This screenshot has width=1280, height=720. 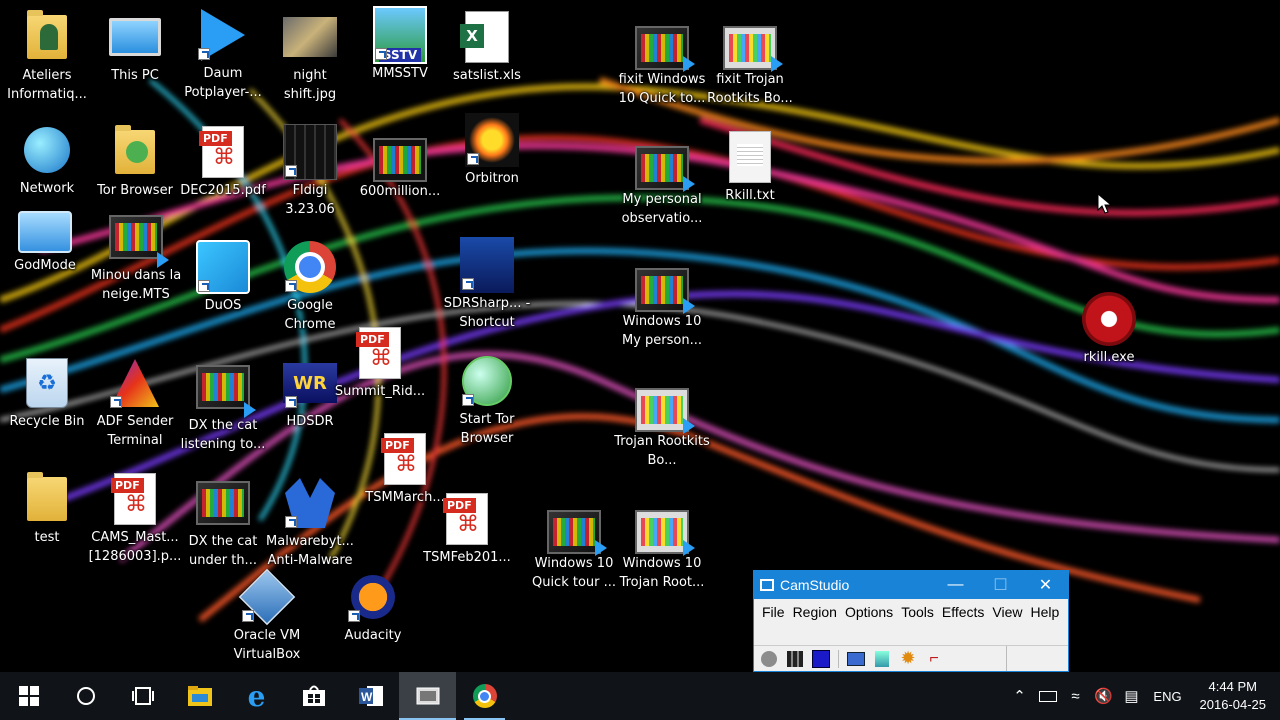 What do you see at coordinates (1000, 585) in the screenshot?
I see `maximize-icon: ☐` at bounding box center [1000, 585].